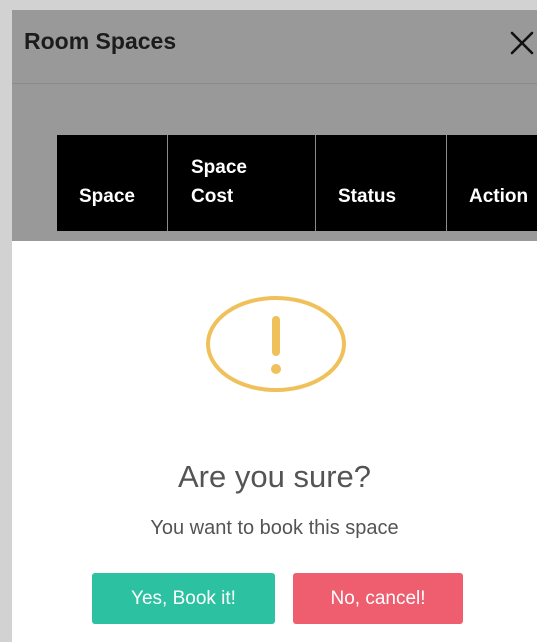 Image resolution: width=537 pixels, height=642 pixels. Describe the element at coordinates (274, 83) in the screenshot. I see `header-divider` at that location.